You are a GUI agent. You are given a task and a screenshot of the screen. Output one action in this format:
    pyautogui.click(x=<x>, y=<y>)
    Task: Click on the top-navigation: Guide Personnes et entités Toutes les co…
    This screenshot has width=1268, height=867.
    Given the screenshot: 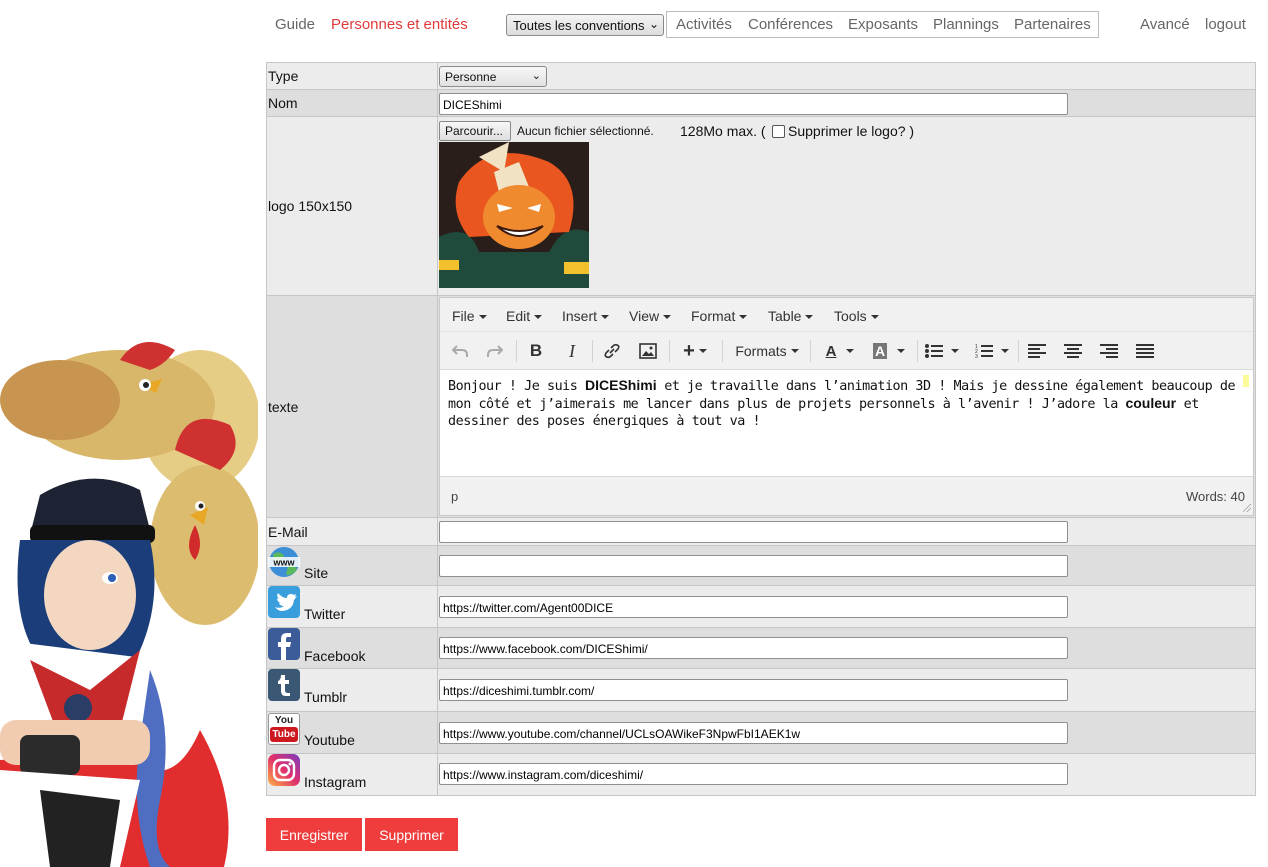 What is the action you would take?
    pyautogui.click(x=634, y=25)
    